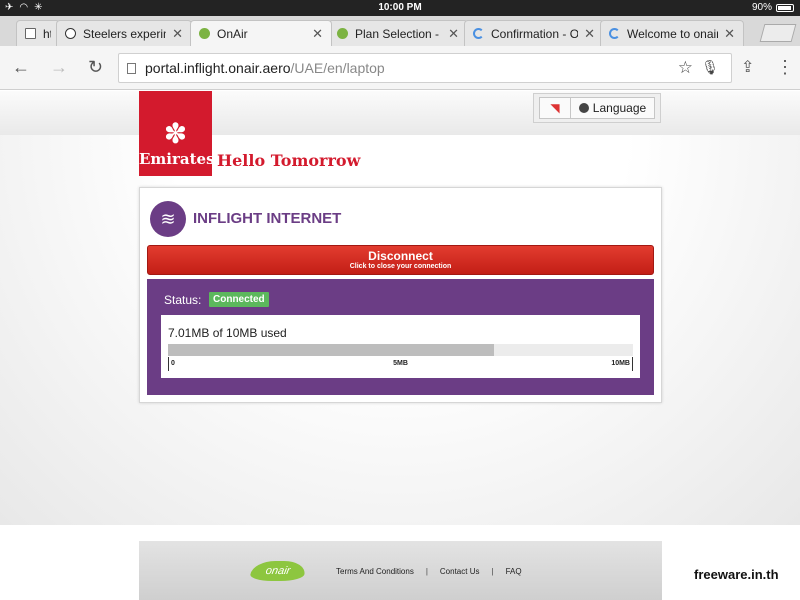  I want to click on scale-mid: 5MB, so click(400, 363).